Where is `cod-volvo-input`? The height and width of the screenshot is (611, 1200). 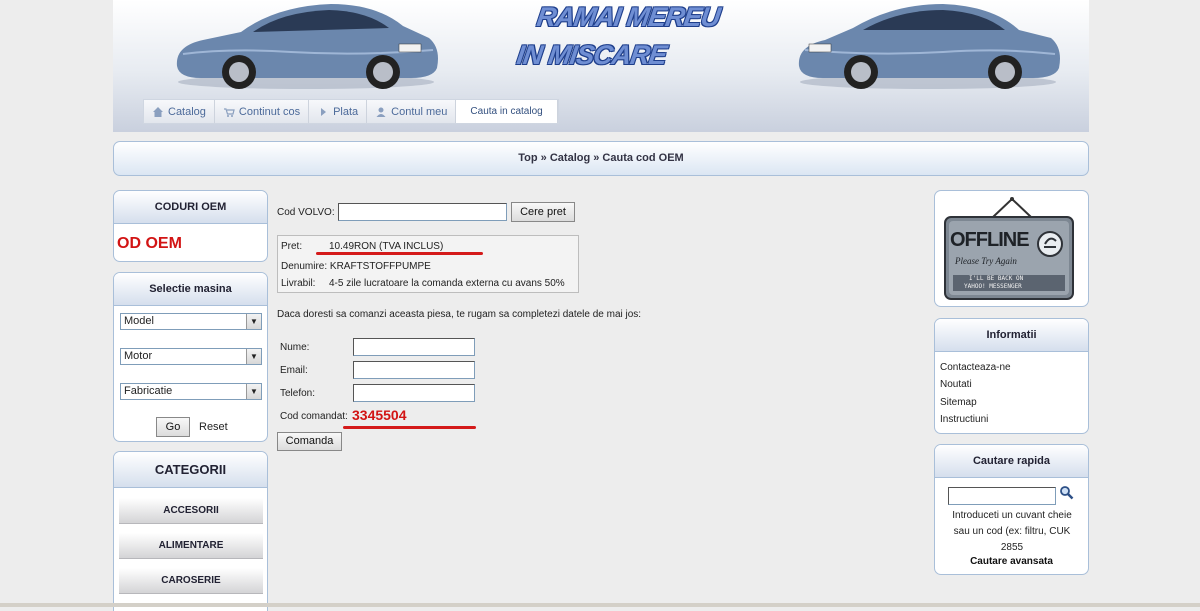 cod-volvo-input is located at coordinates (422, 212).